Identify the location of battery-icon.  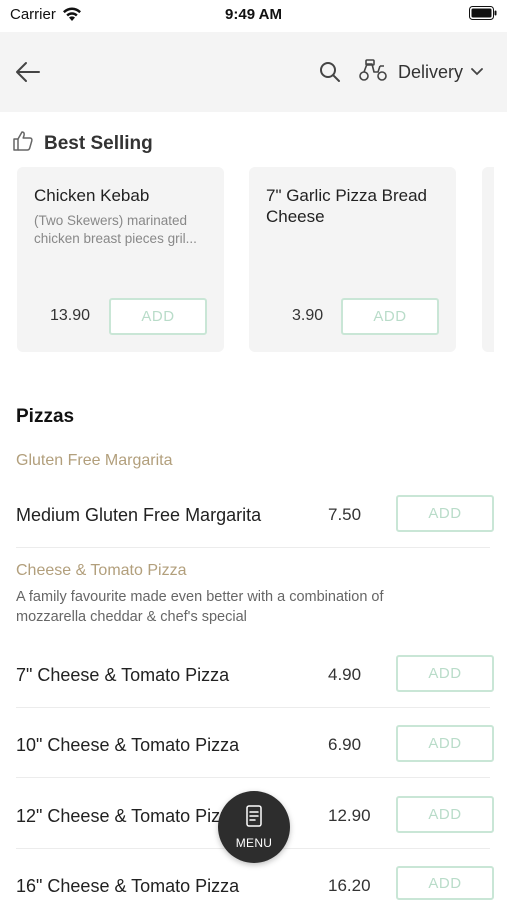
(483, 15).